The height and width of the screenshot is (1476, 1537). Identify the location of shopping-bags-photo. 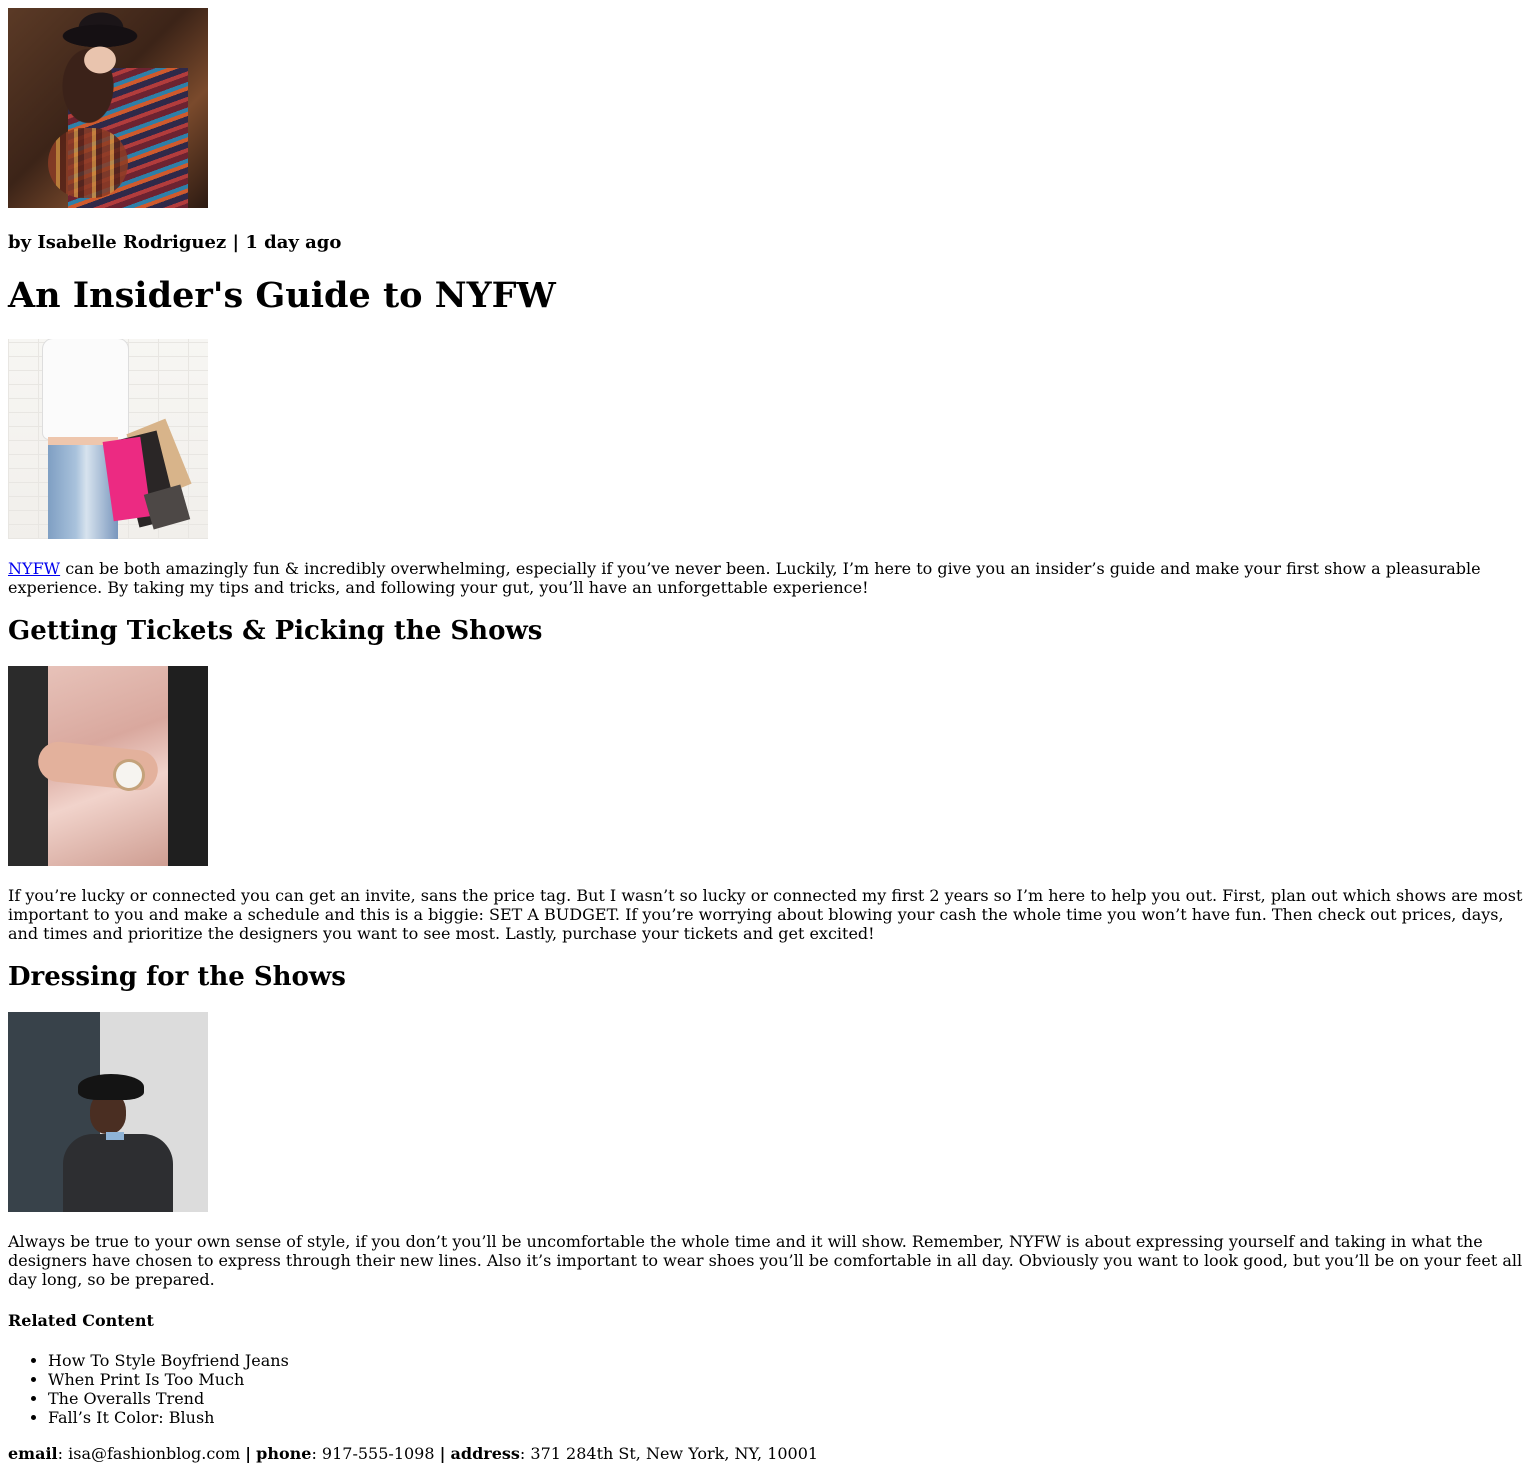
(108, 439).